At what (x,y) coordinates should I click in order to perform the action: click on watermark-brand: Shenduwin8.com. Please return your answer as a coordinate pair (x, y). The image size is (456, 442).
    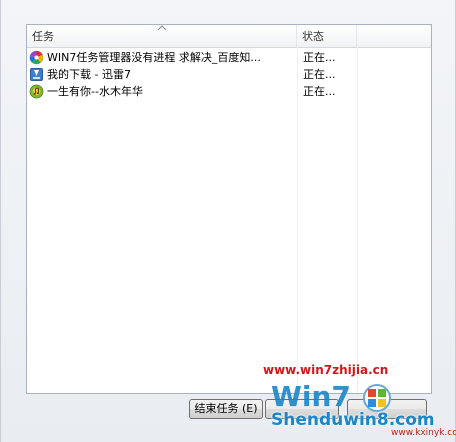
    Looking at the image, I should click on (353, 420).